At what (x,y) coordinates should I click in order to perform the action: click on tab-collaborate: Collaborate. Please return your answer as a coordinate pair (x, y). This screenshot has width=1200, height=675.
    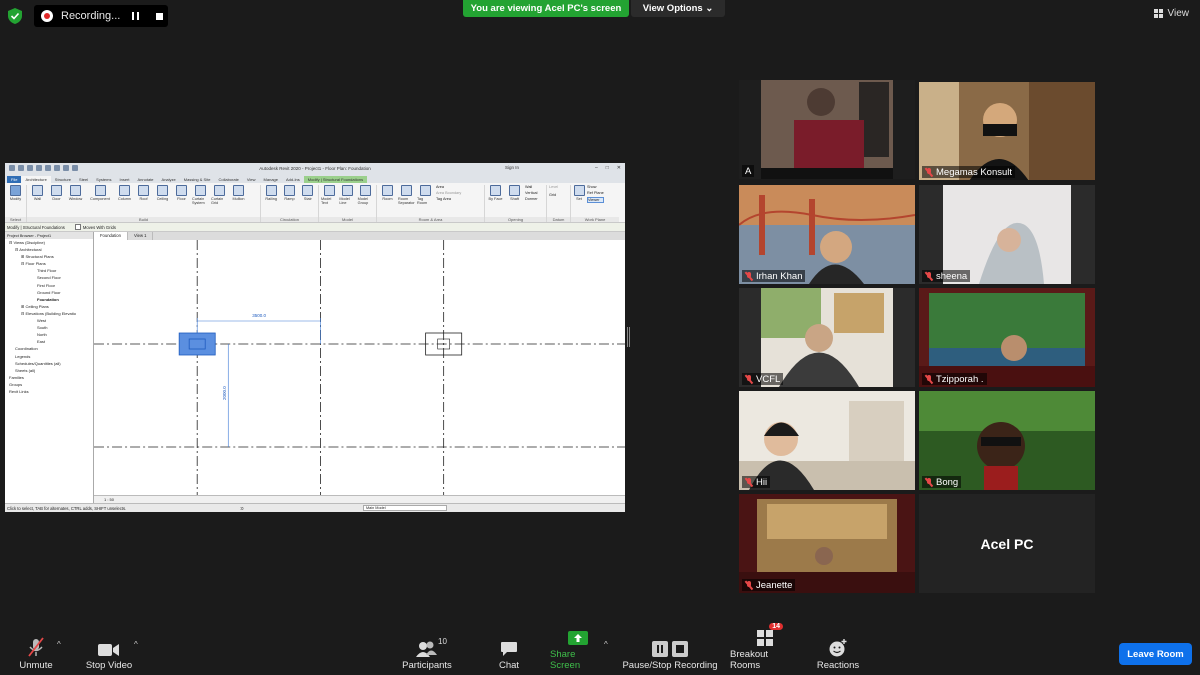
    Looking at the image, I should click on (228, 179).